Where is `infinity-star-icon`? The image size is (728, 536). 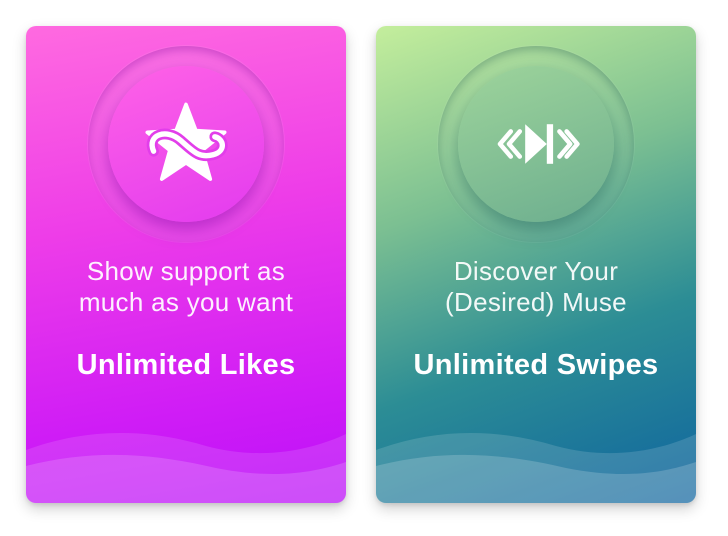 infinity-star-icon is located at coordinates (186, 141).